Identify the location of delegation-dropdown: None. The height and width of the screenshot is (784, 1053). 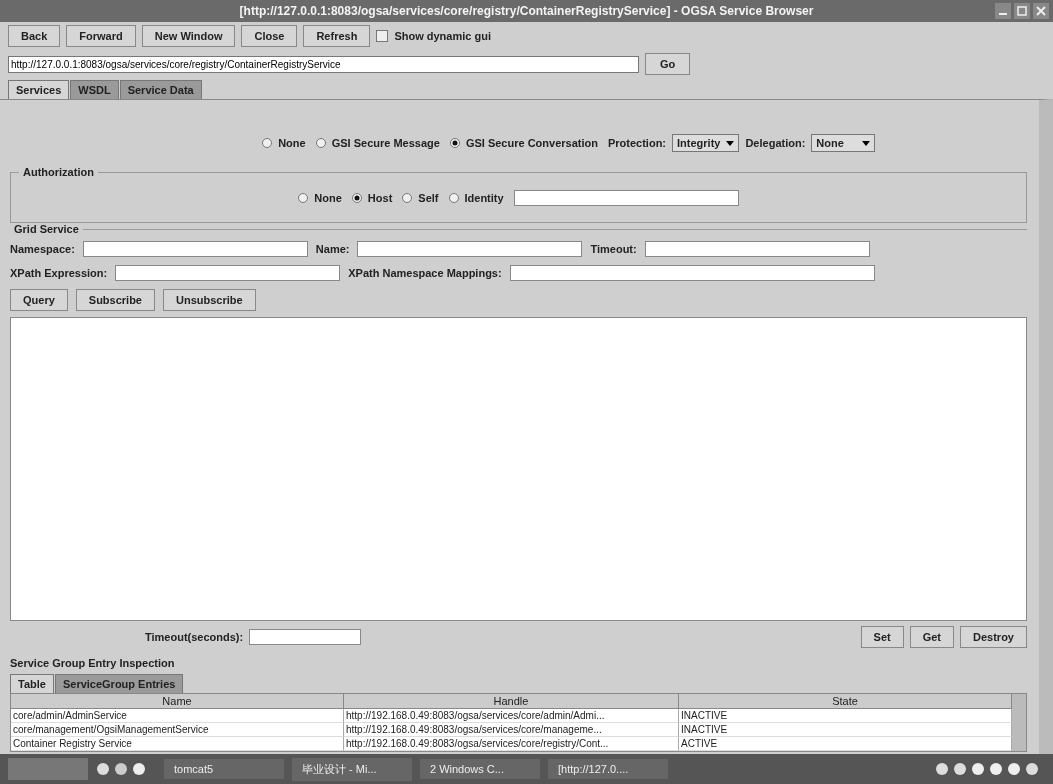
(843, 143).